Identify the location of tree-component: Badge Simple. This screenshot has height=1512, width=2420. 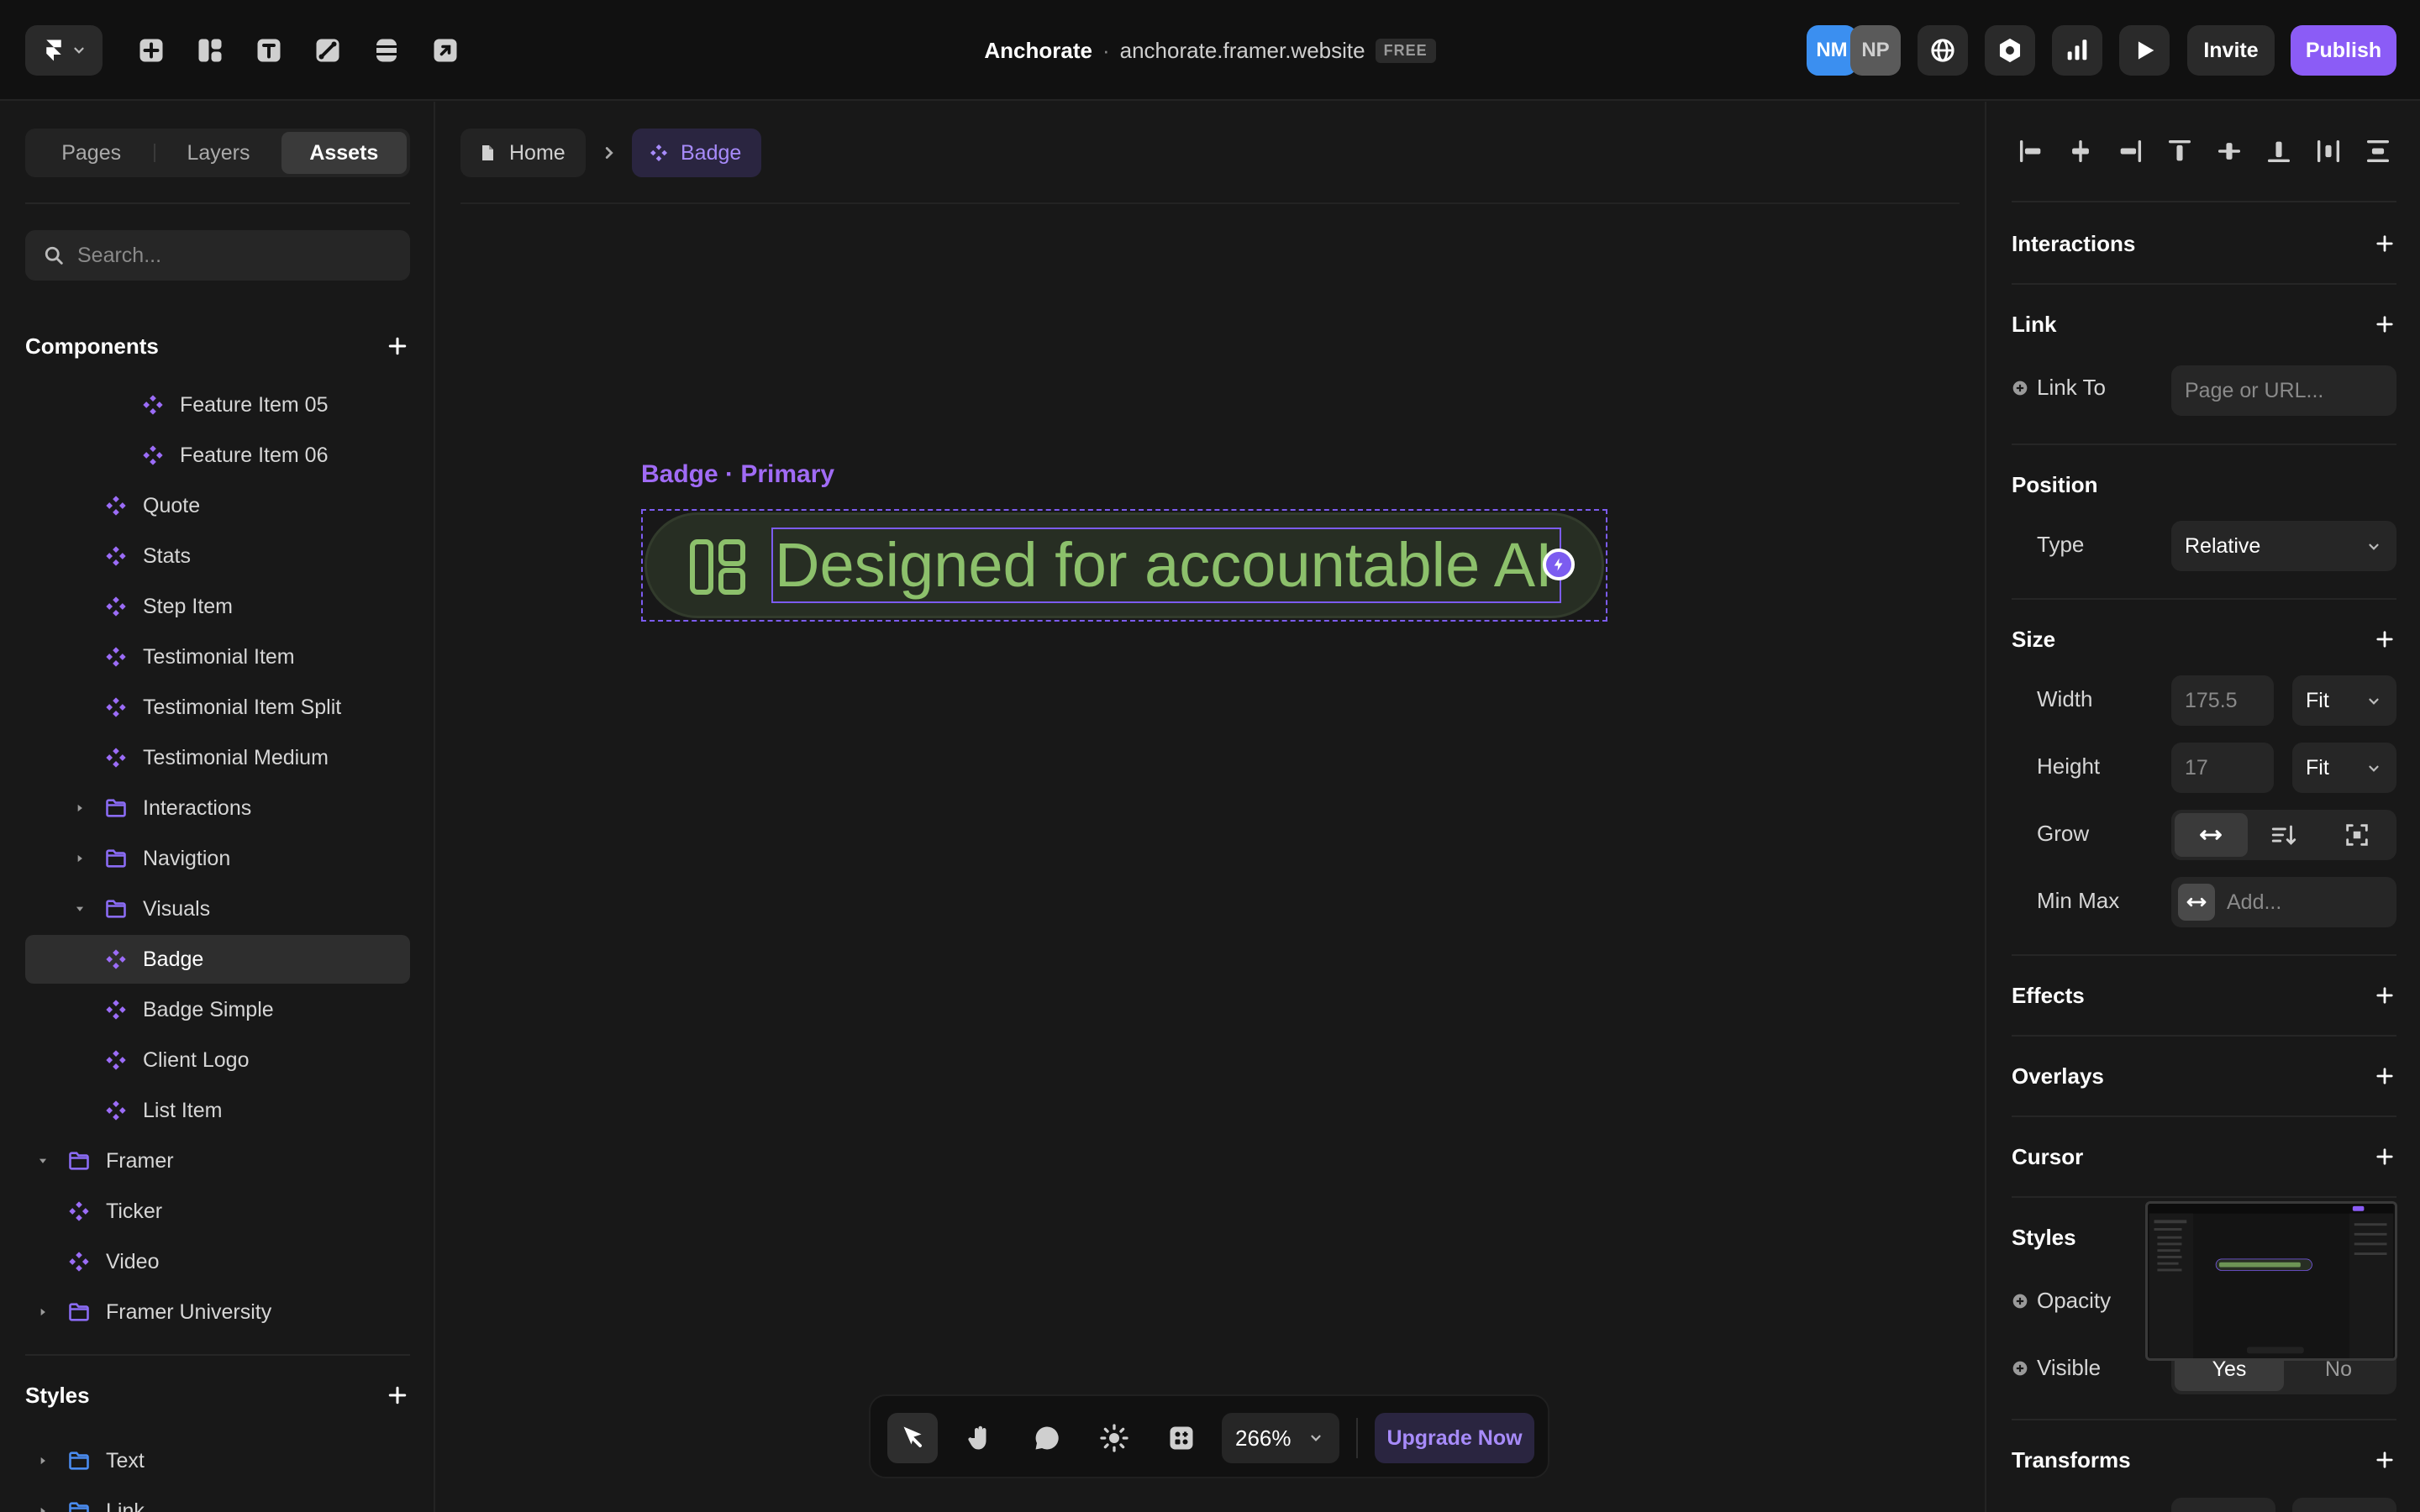
(218, 1009).